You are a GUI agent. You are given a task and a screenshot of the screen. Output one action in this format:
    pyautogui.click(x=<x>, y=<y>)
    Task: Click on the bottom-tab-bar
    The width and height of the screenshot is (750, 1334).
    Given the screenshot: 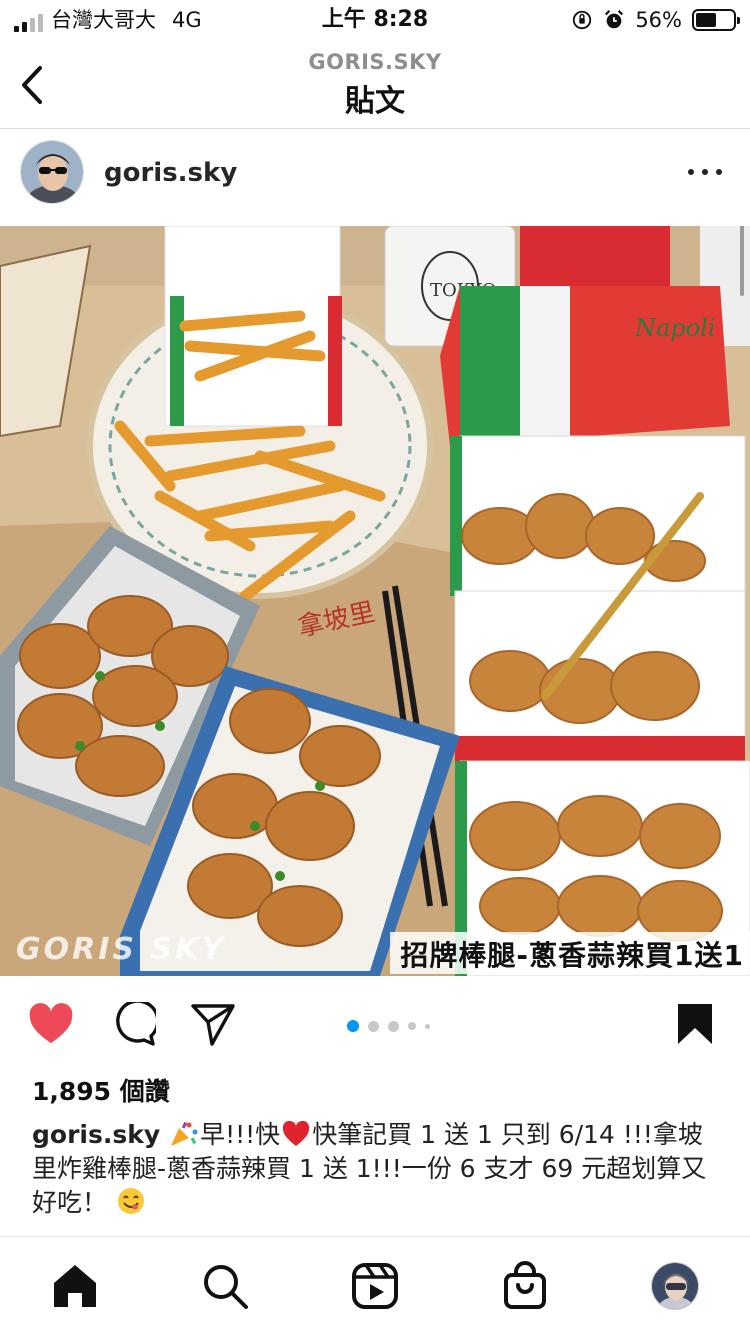 What is the action you would take?
    pyautogui.click(x=375, y=1285)
    